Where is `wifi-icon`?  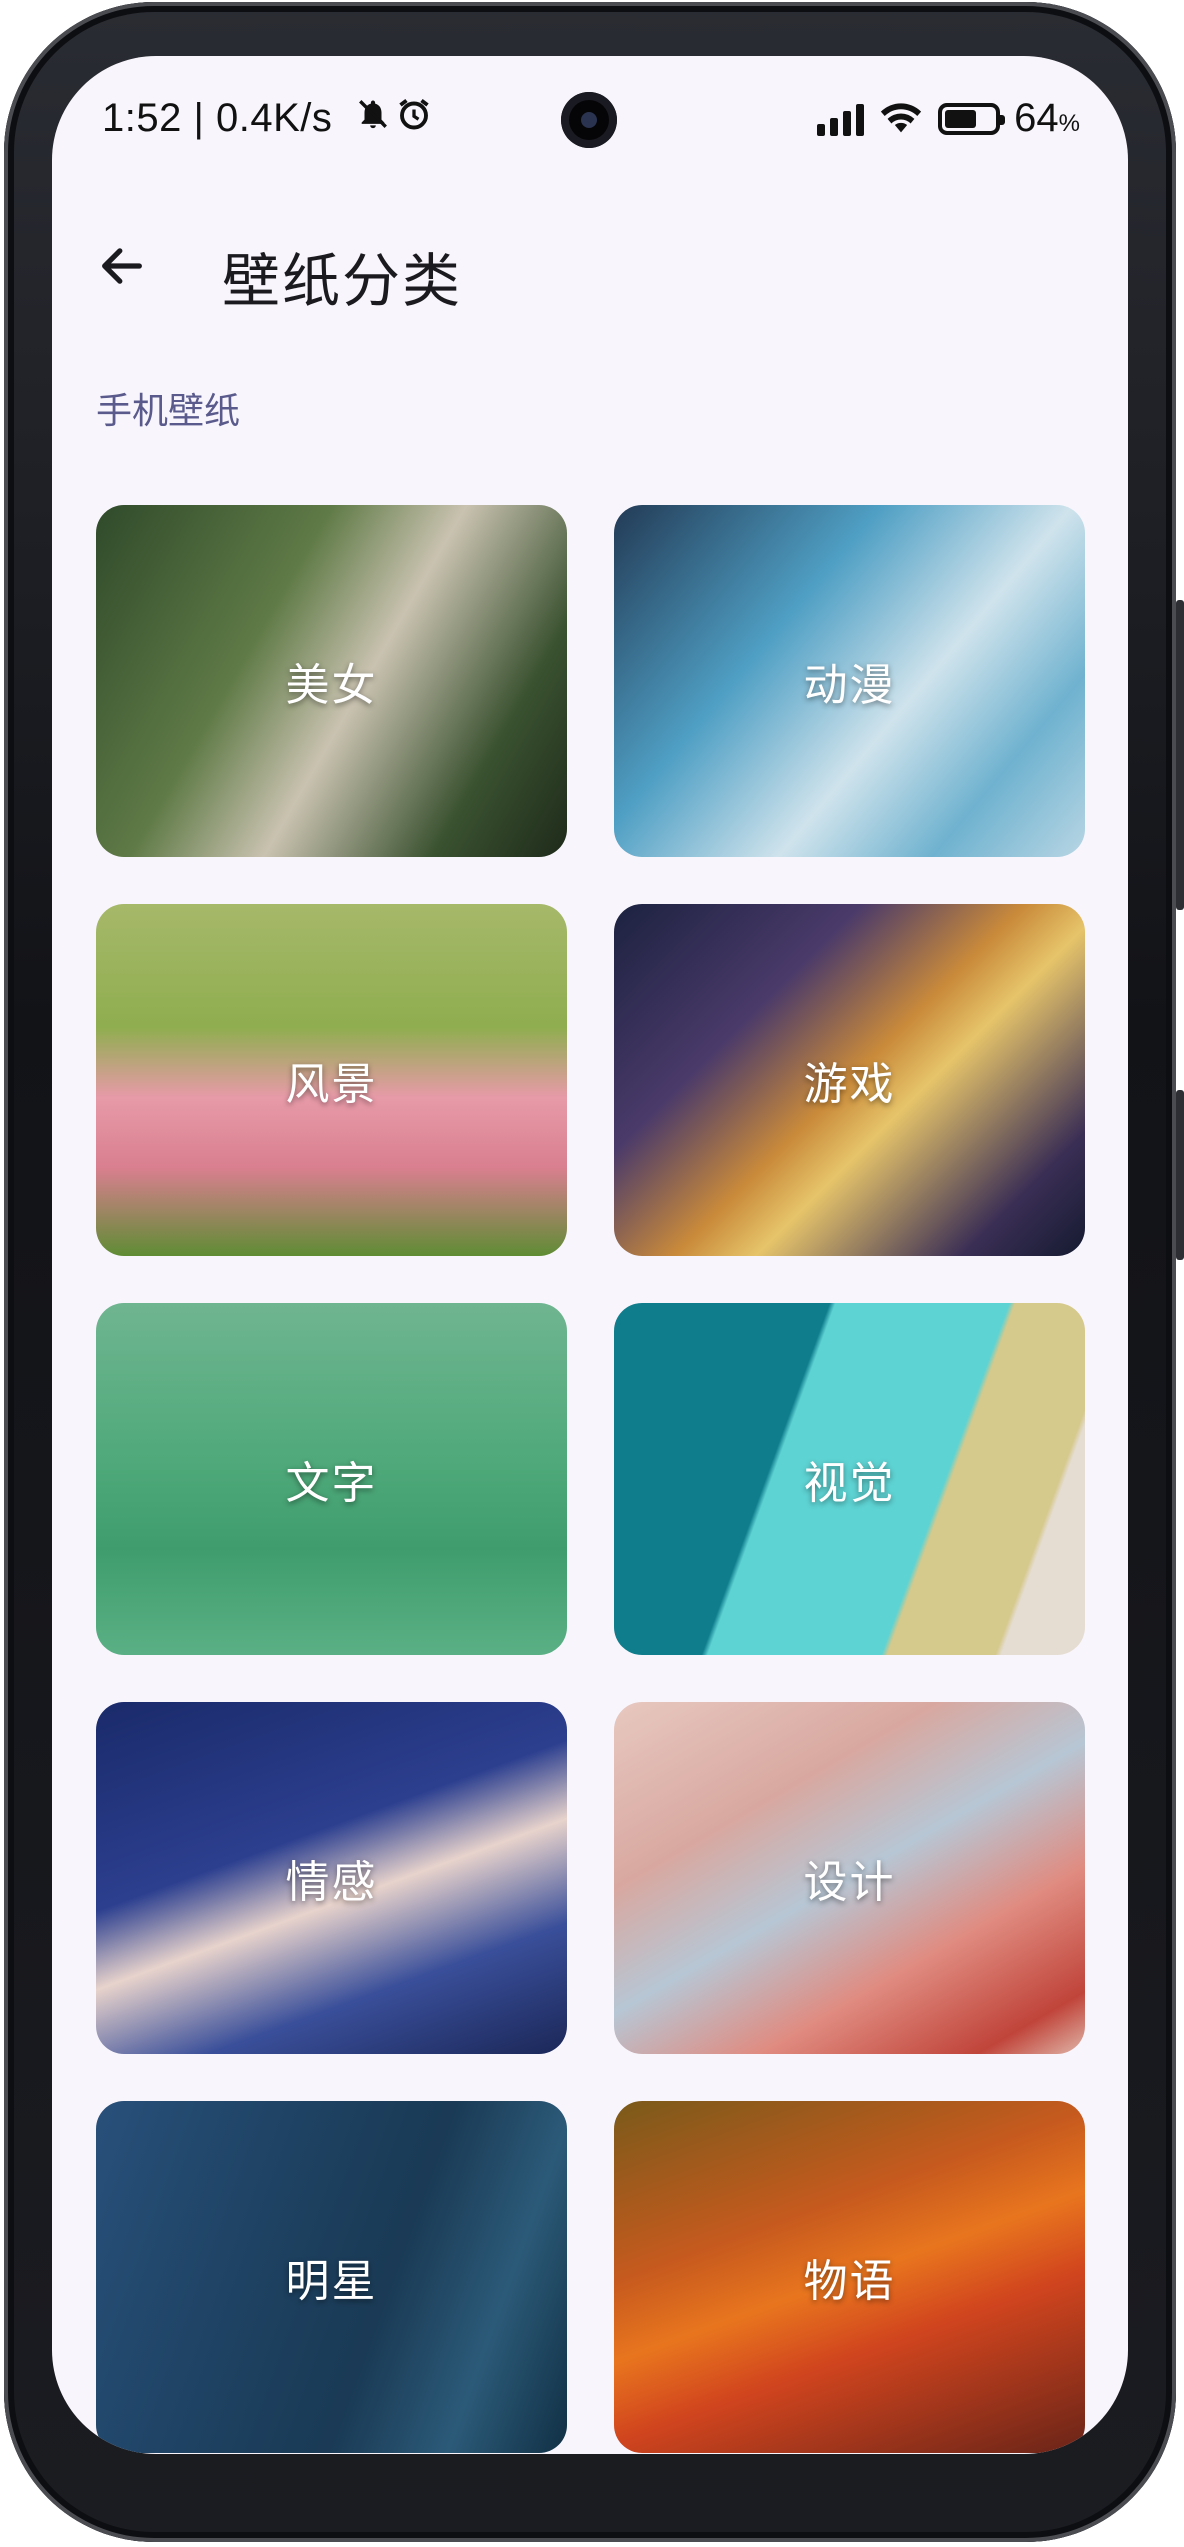
wifi-icon is located at coordinates (901, 119).